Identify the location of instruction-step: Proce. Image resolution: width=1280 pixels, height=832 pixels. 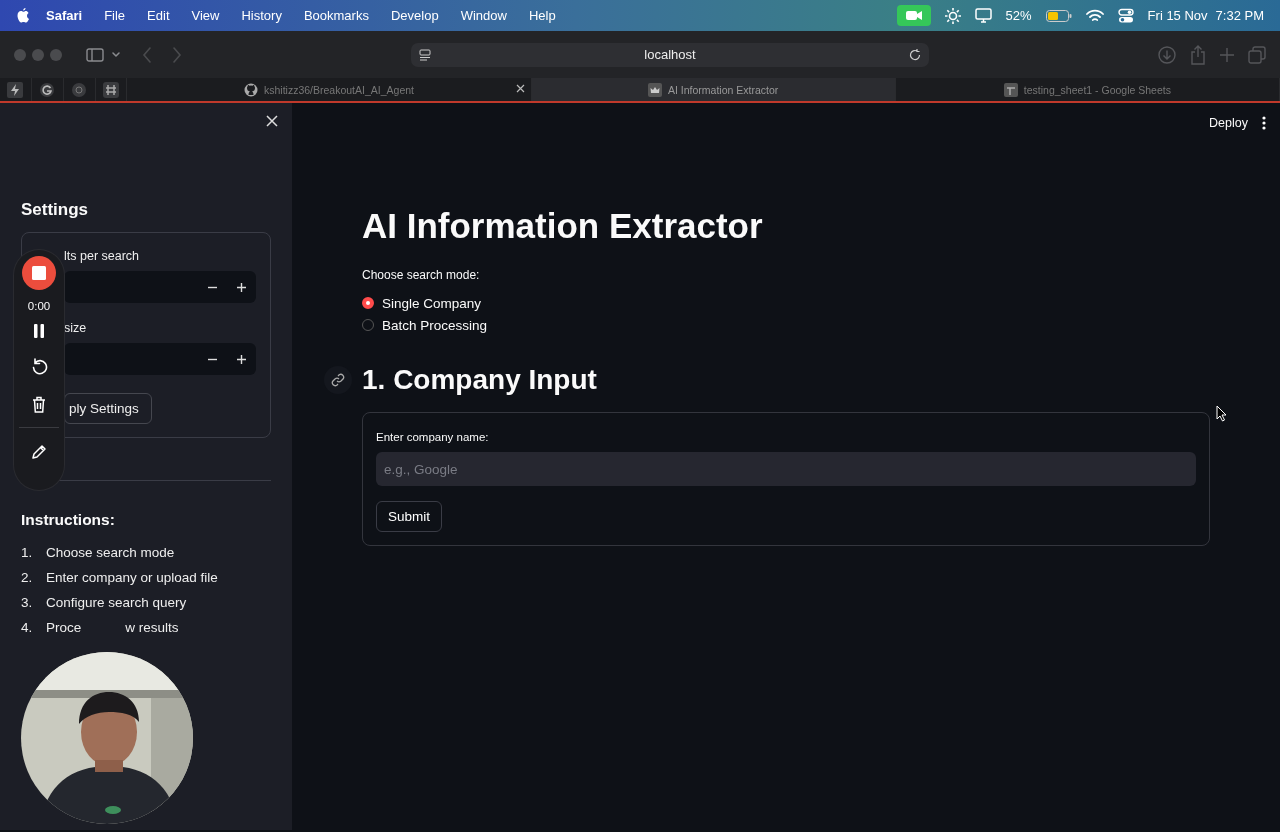
(64, 632).